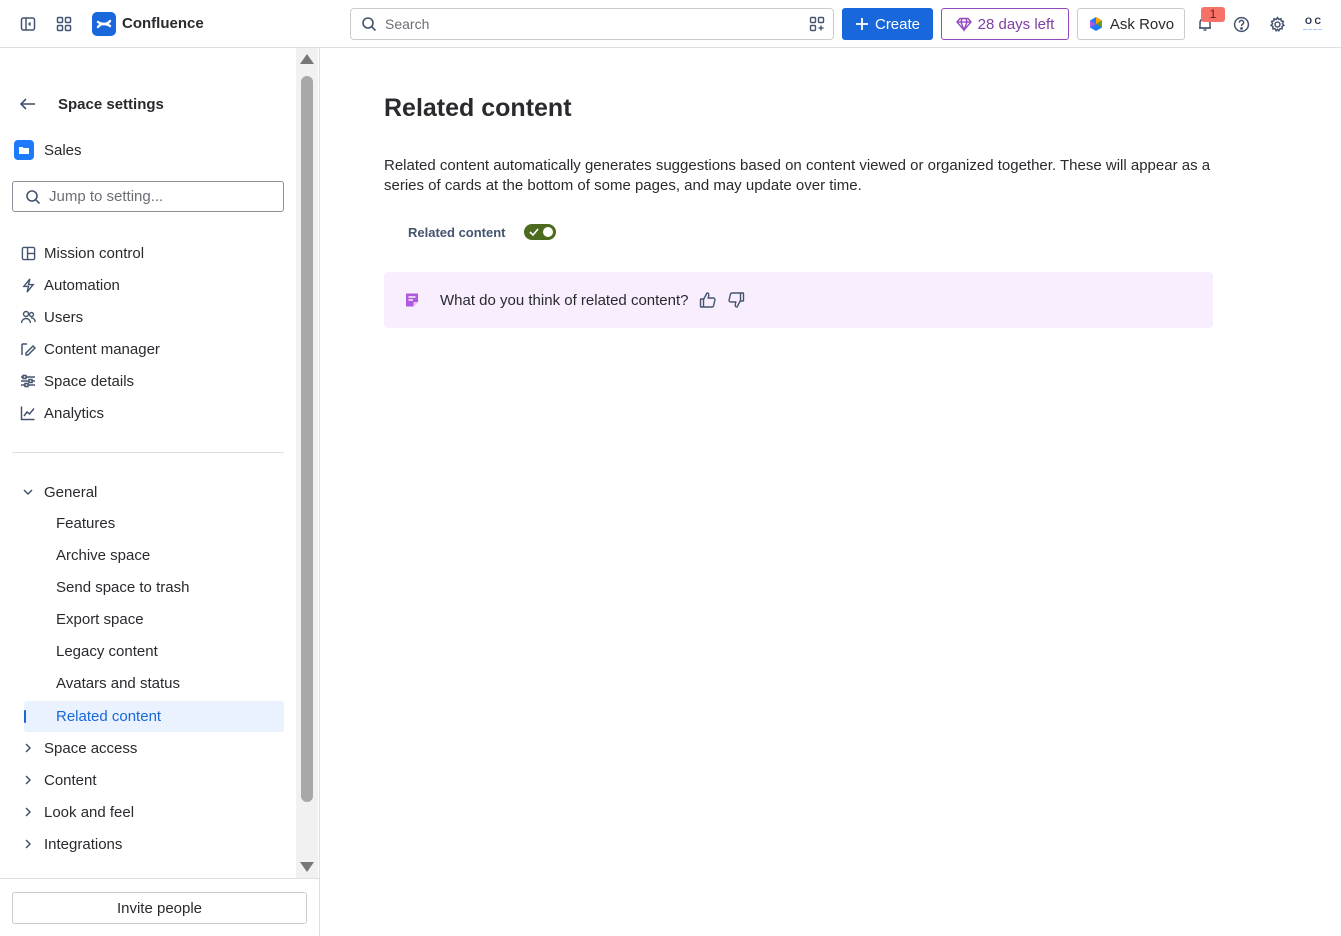  Describe the element at coordinates (163, 23) in the screenshot. I see `product-name: Confluence` at that location.